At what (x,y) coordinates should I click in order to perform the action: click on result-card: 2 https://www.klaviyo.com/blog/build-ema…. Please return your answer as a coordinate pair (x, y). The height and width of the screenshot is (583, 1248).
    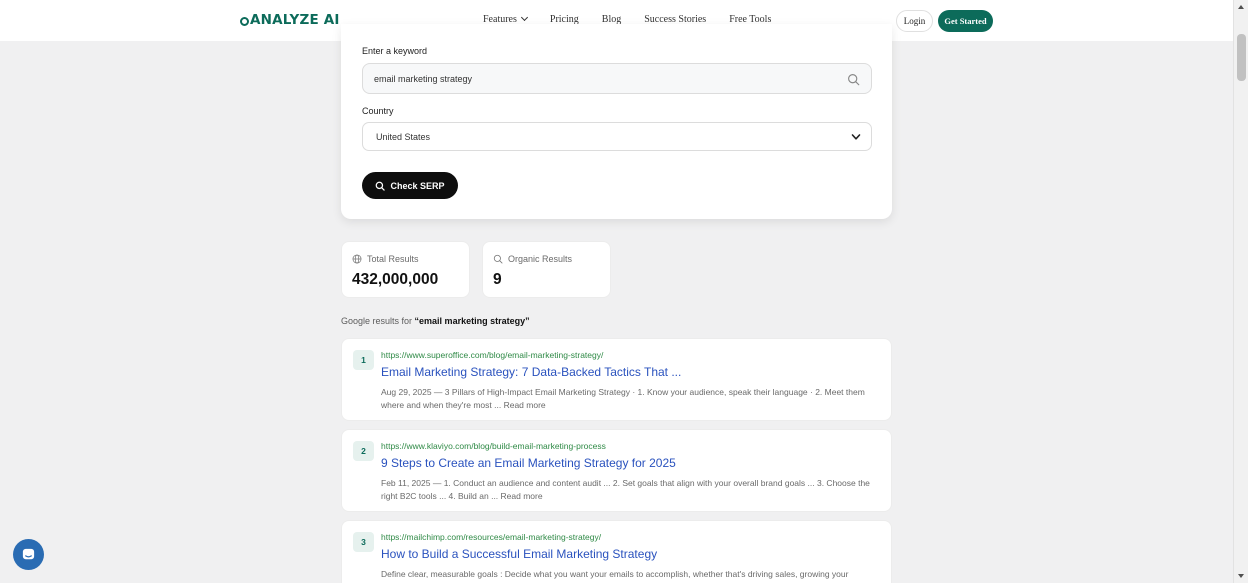
    Looking at the image, I should click on (616, 470).